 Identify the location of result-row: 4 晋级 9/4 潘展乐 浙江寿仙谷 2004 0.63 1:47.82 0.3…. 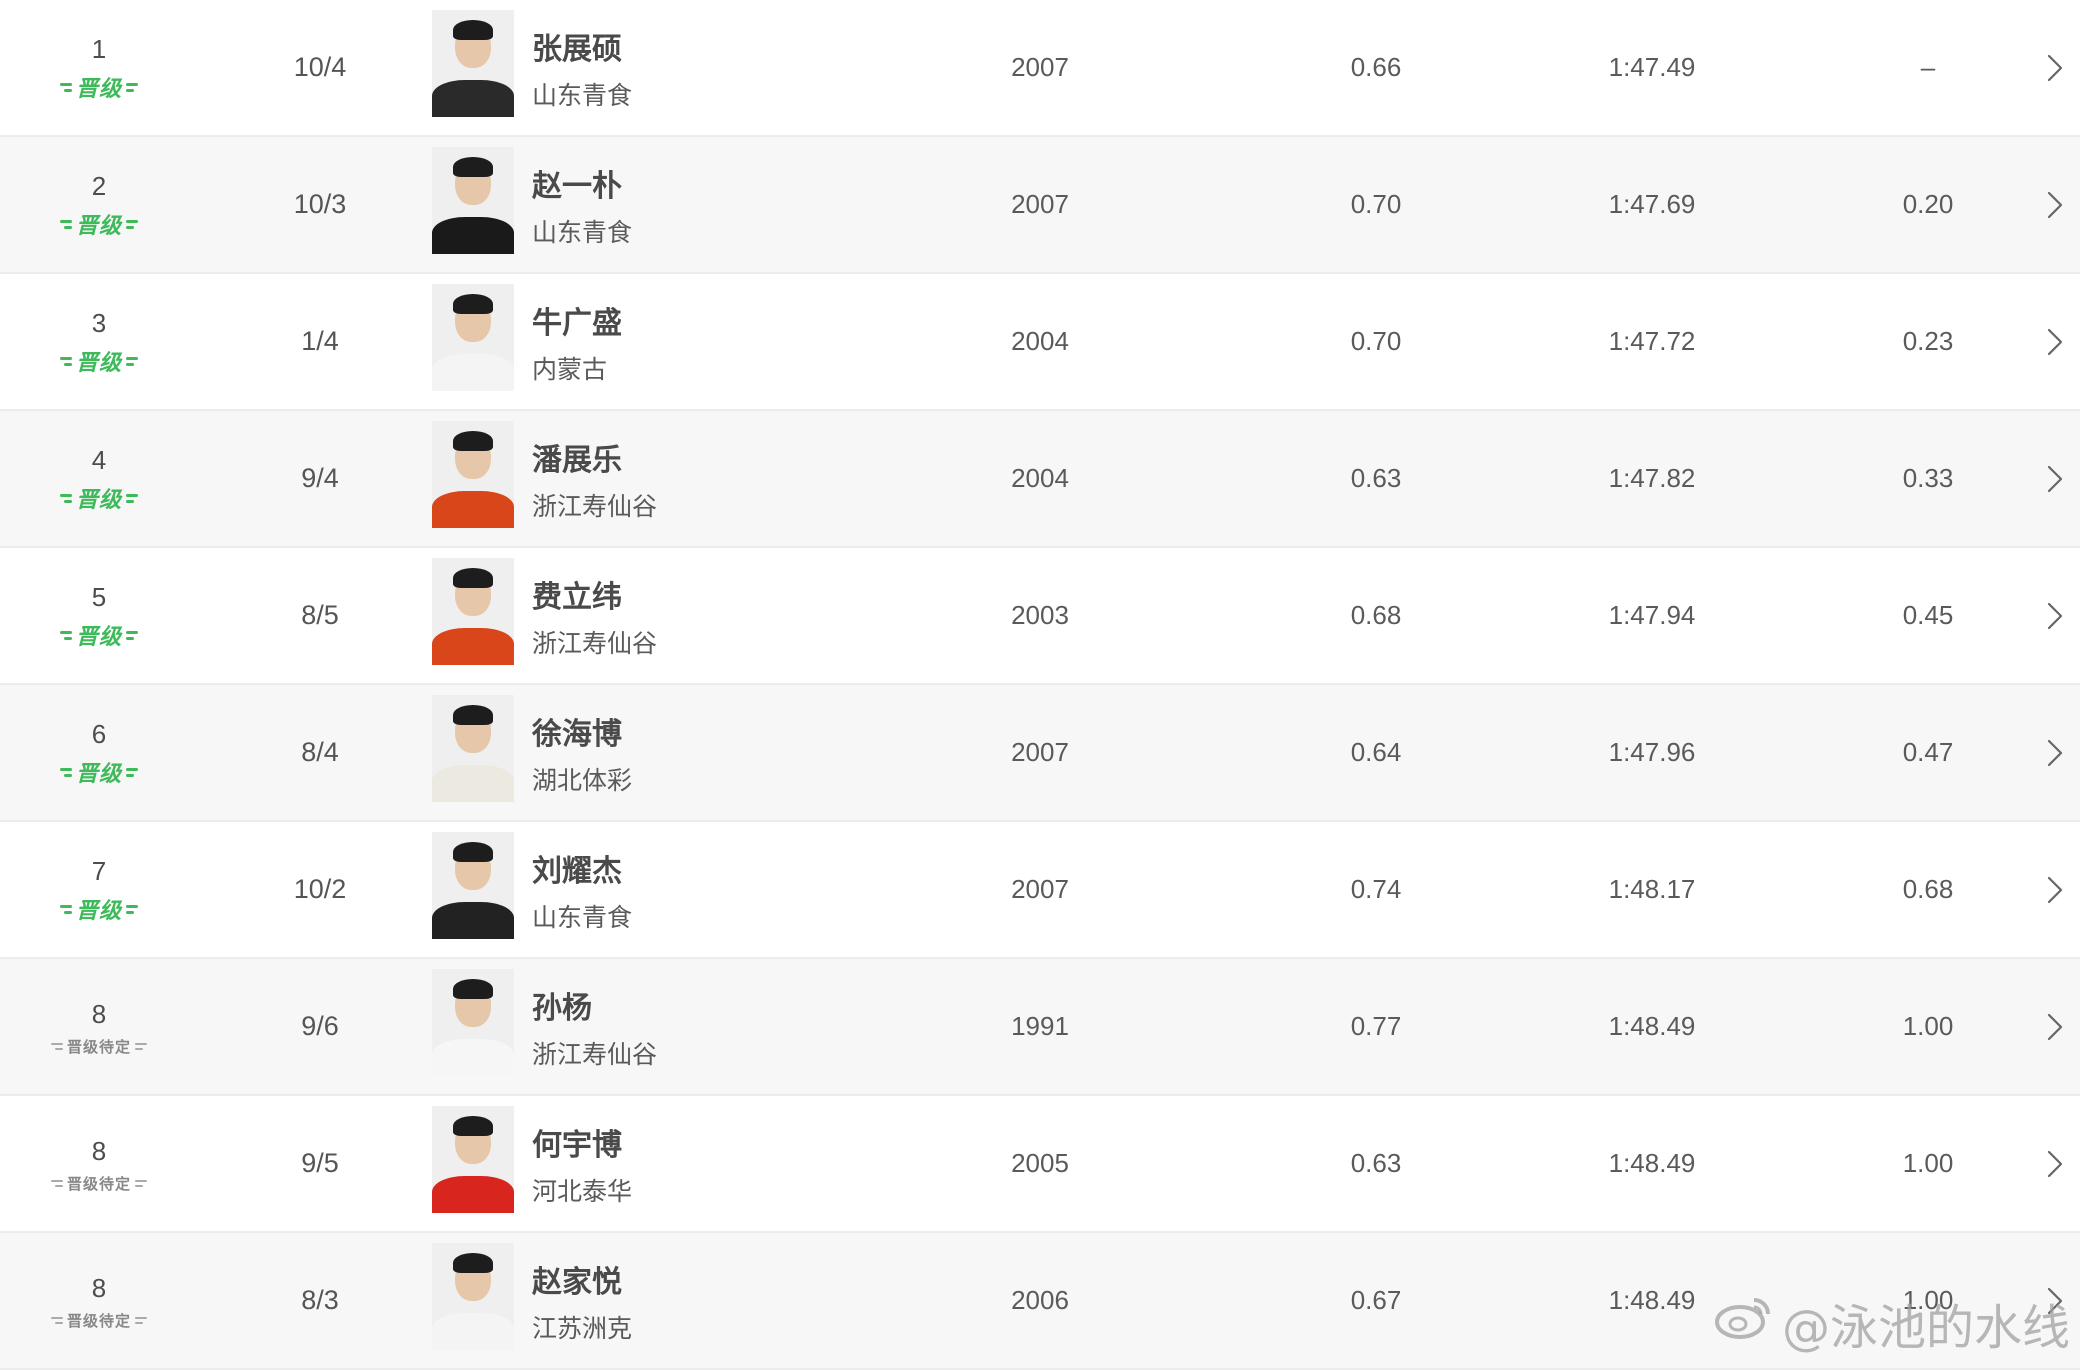
(1040, 479).